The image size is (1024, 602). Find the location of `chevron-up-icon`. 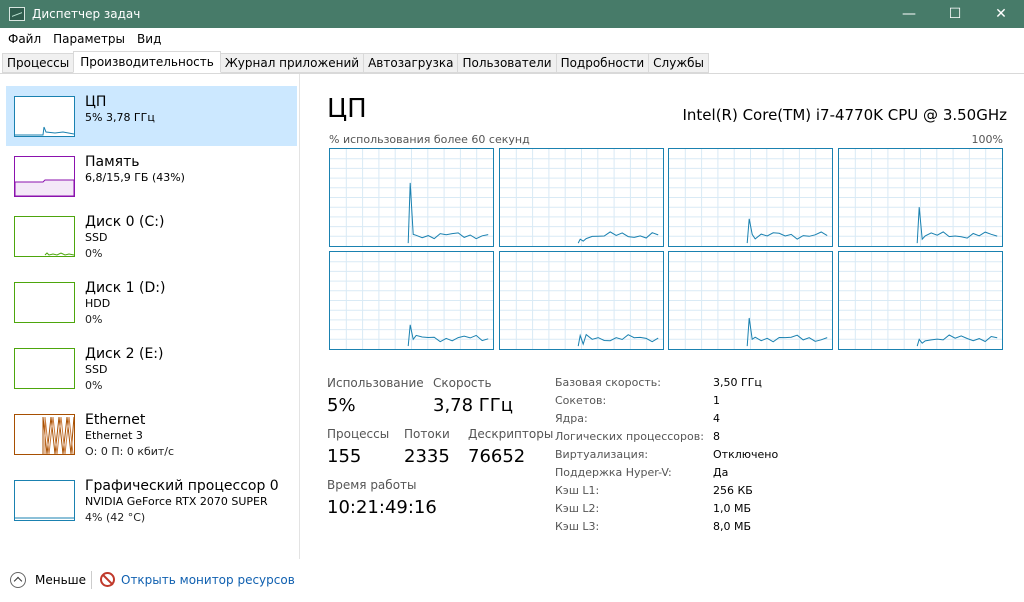

chevron-up-icon is located at coordinates (18, 580).